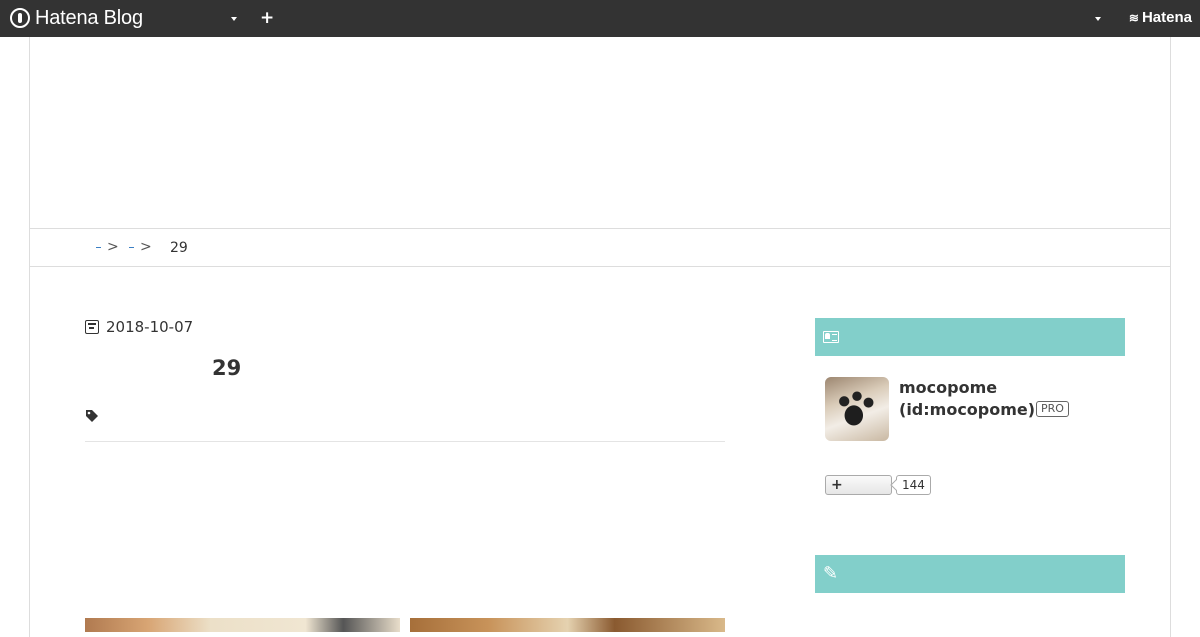 This screenshot has height=637, width=1200. Describe the element at coordinates (1098, 19) in the screenshot. I see `account-menu-chevron-down-icon` at that location.